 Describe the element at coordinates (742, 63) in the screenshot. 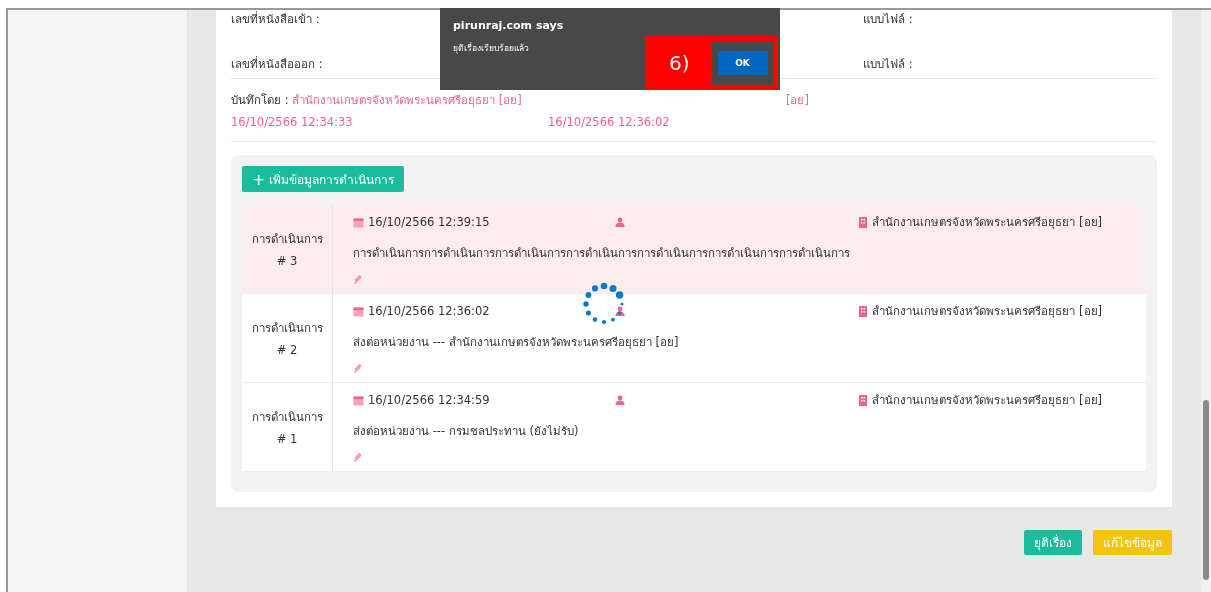

I see `ok-button: OK` at that location.